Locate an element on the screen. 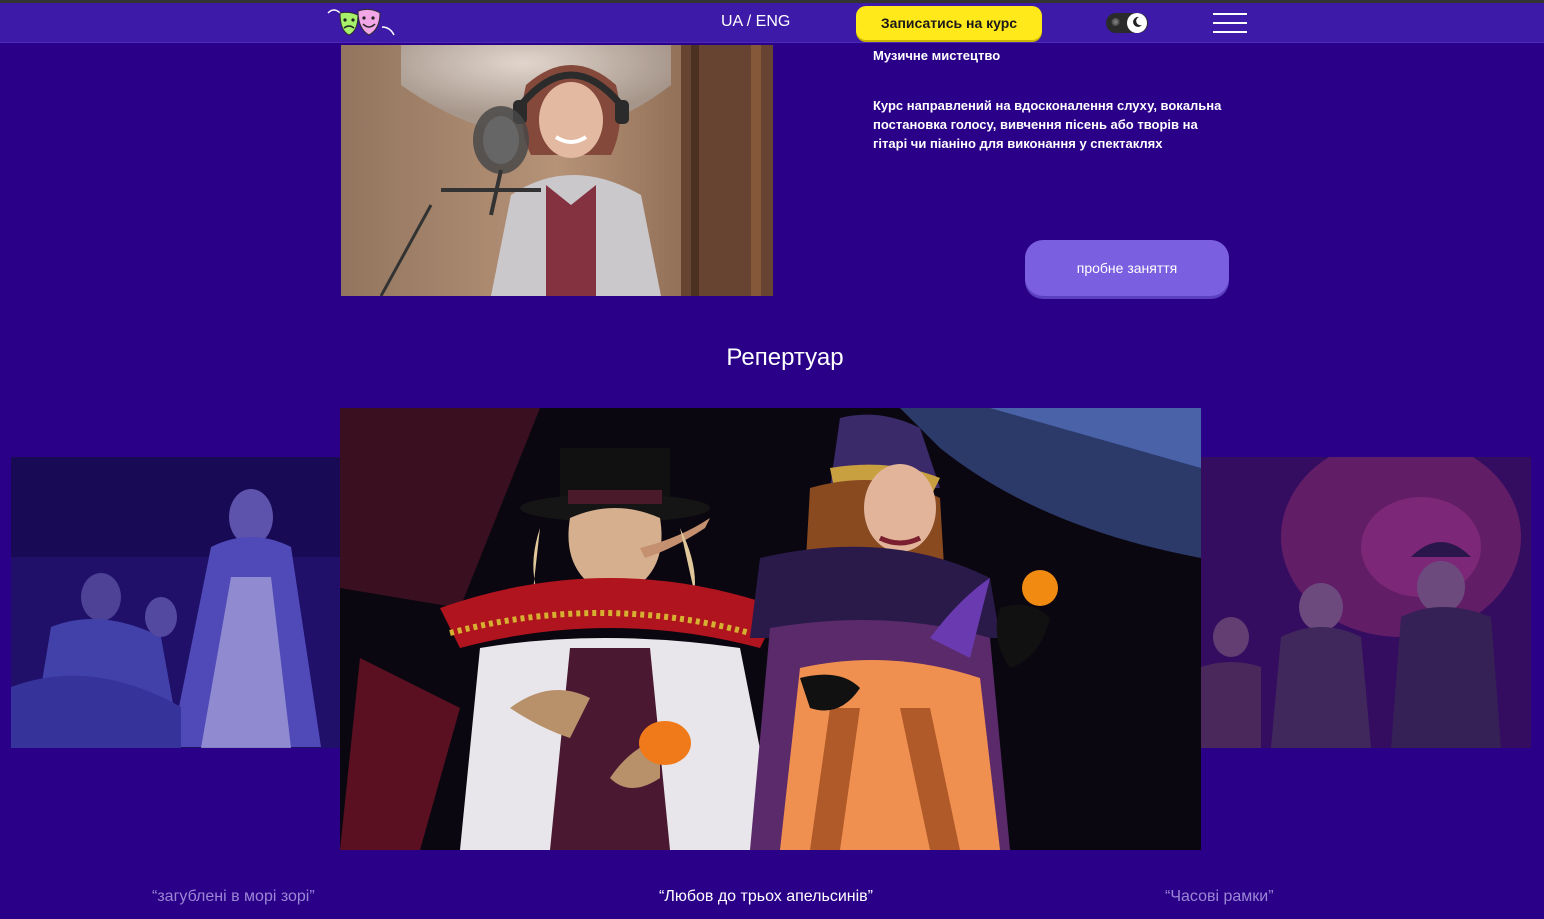  slide-caption-active: “Любов до трьох апельсинів” is located at coordinates (766, 896).